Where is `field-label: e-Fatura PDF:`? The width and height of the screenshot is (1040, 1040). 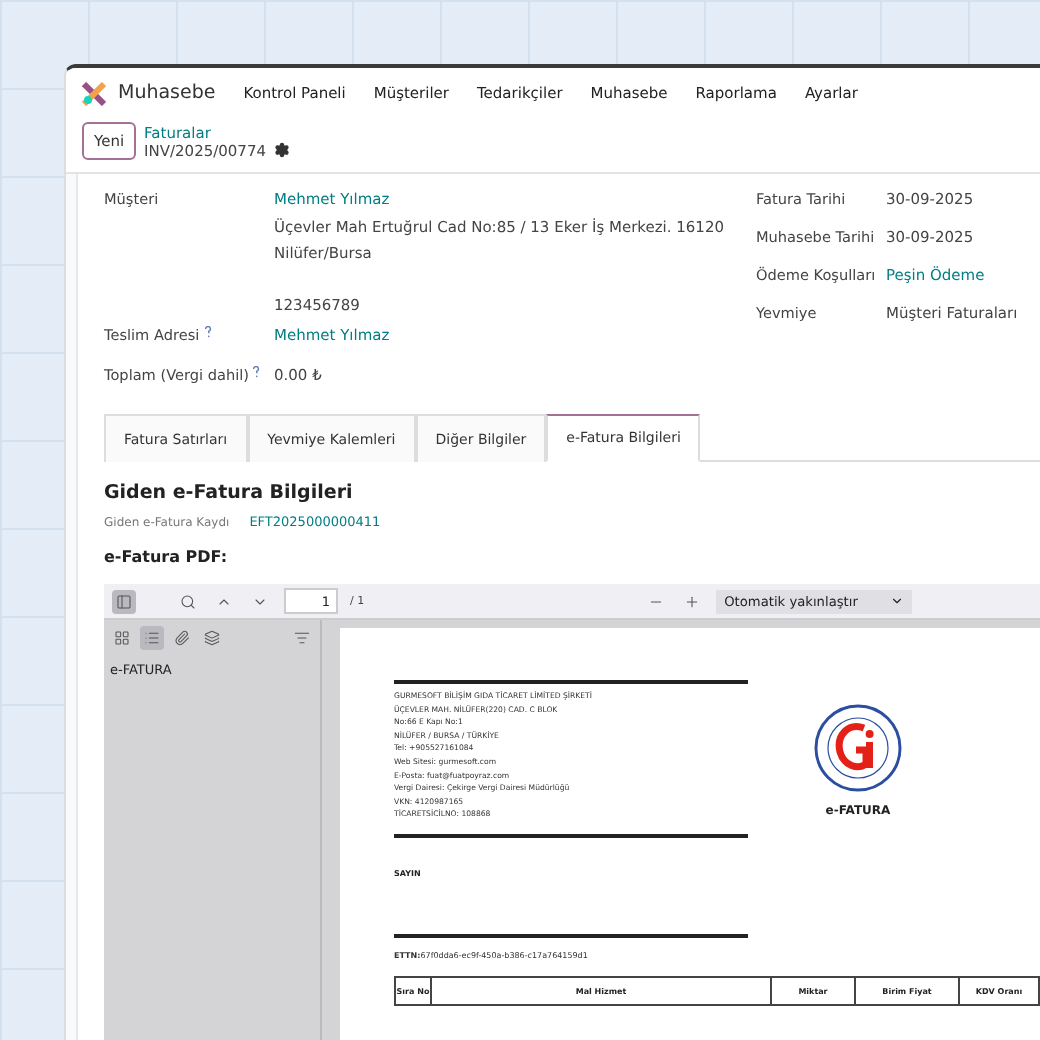
field-label: e-Fatura PDF: is located at coordinates (167, 557).